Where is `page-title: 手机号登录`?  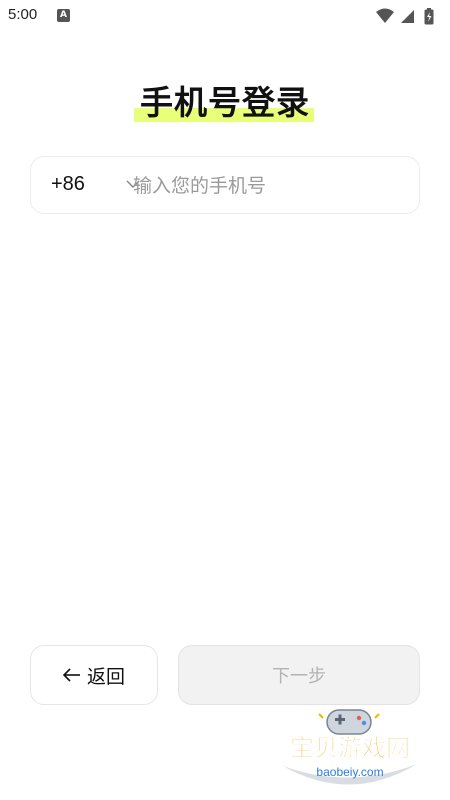 page-title: 手机号登录 is located at coordinates (224, 100).